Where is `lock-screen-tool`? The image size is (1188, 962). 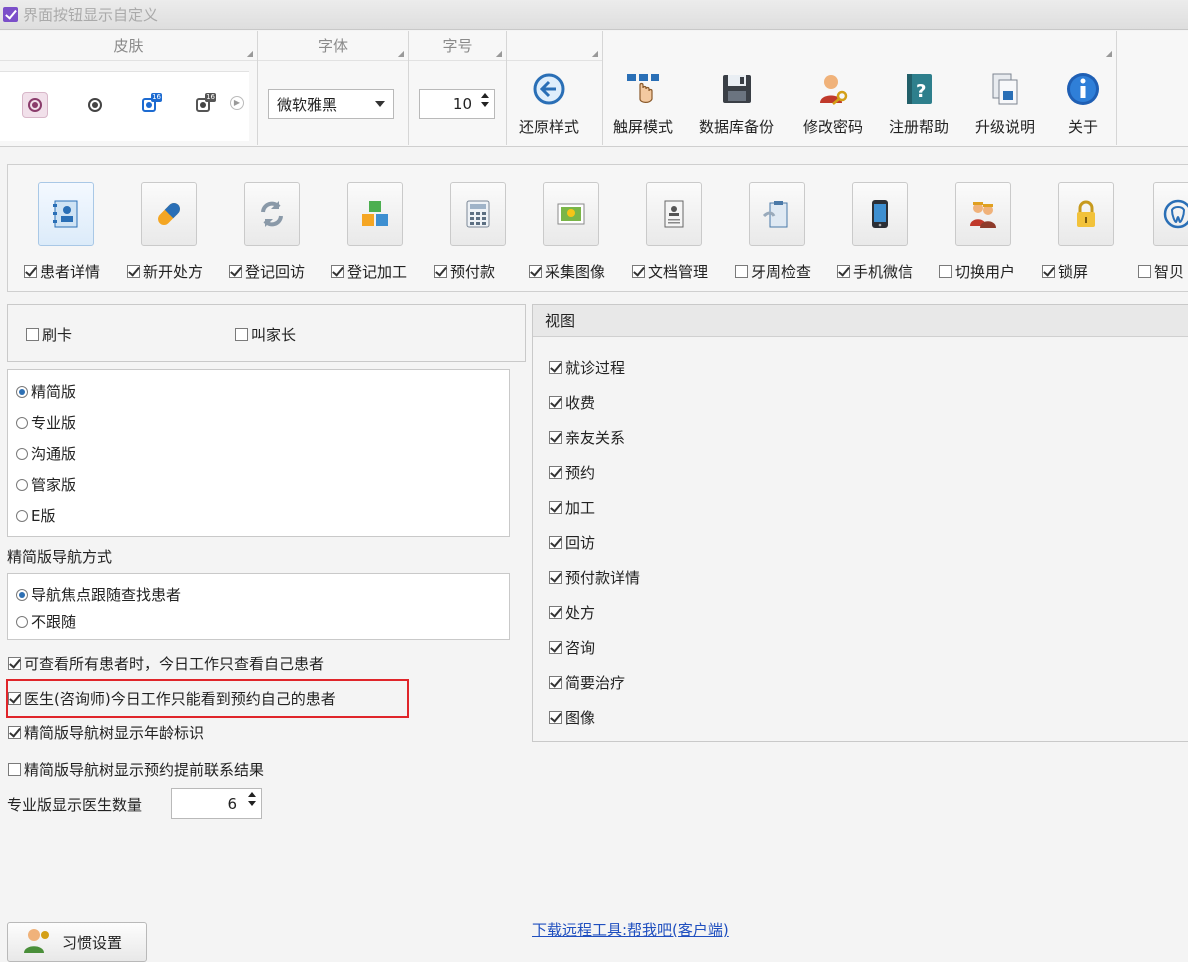
lock-screen-tool is located at coordinates (1086, 214).